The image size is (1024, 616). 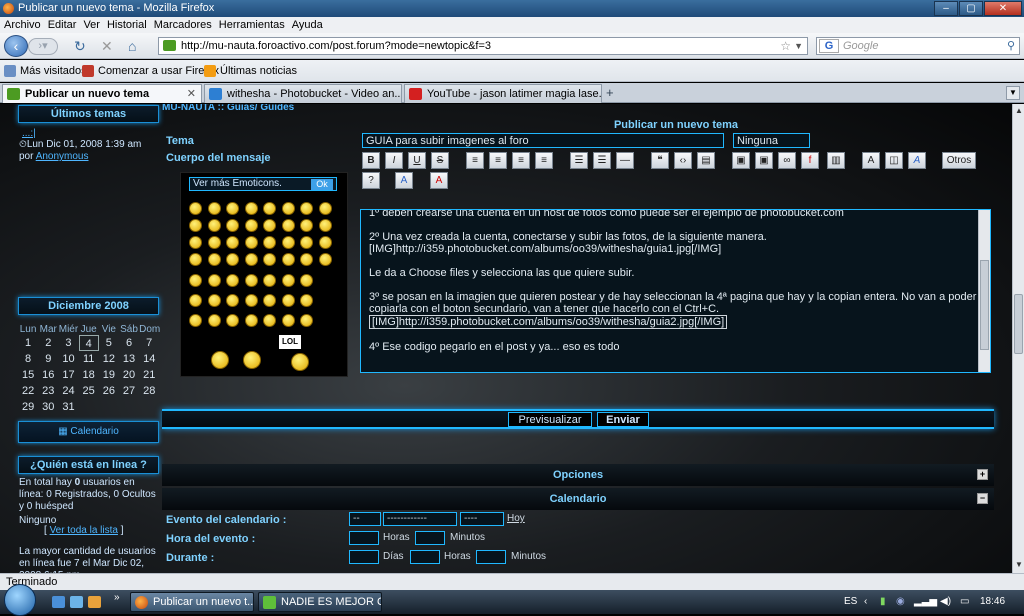 What do you see at coordinates (741, 160) in the screenshot?
I see `image-icon: ▣` at bounding box center [741, 160].